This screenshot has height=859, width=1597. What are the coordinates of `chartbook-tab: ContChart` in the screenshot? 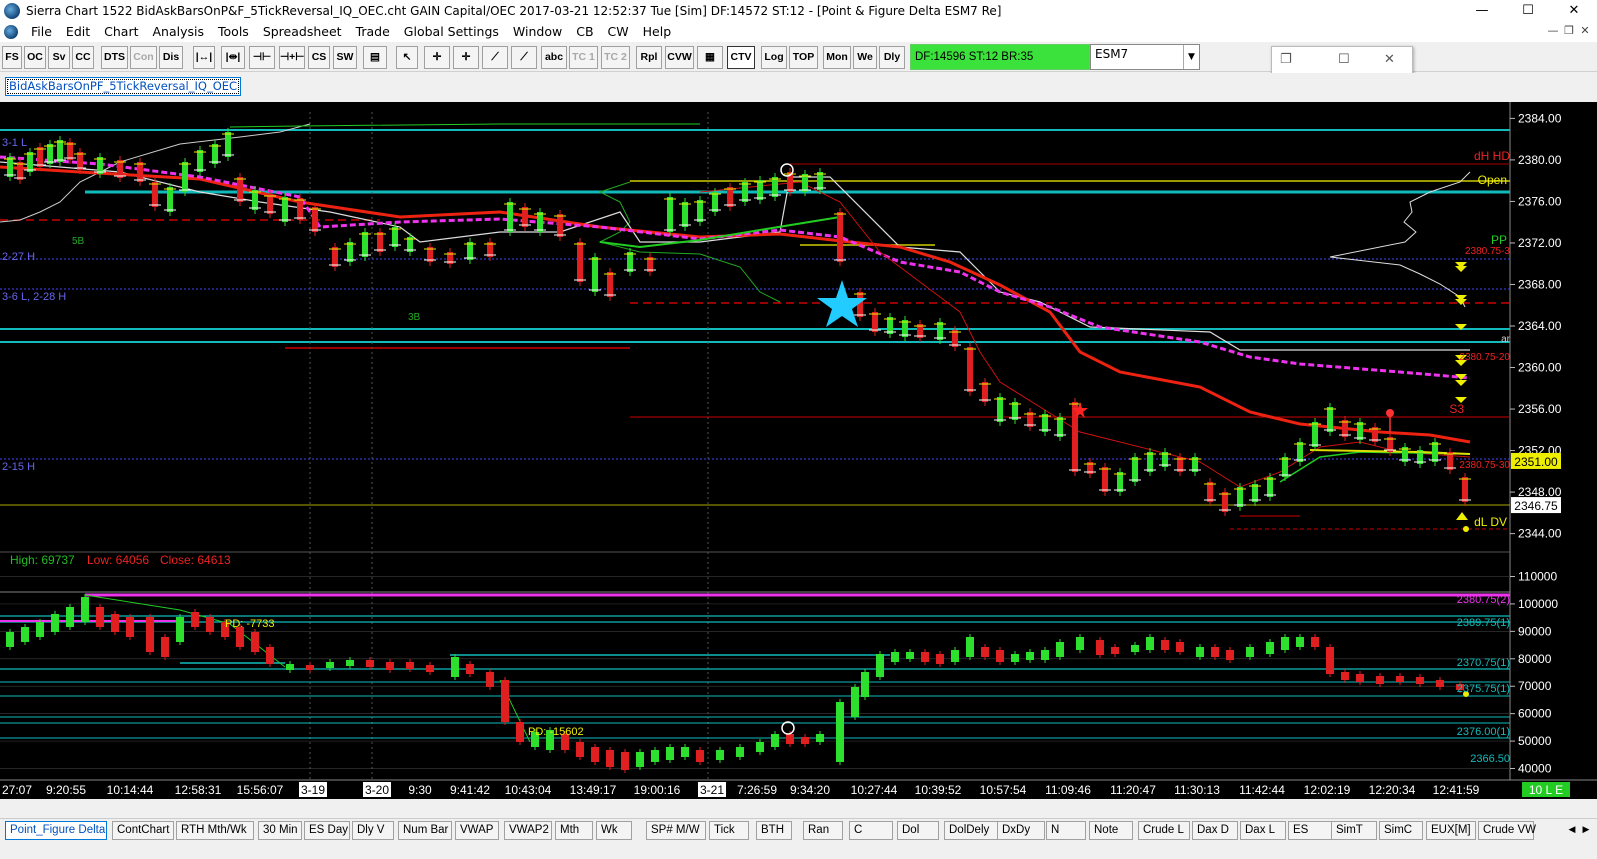 It's located at (143, 830).